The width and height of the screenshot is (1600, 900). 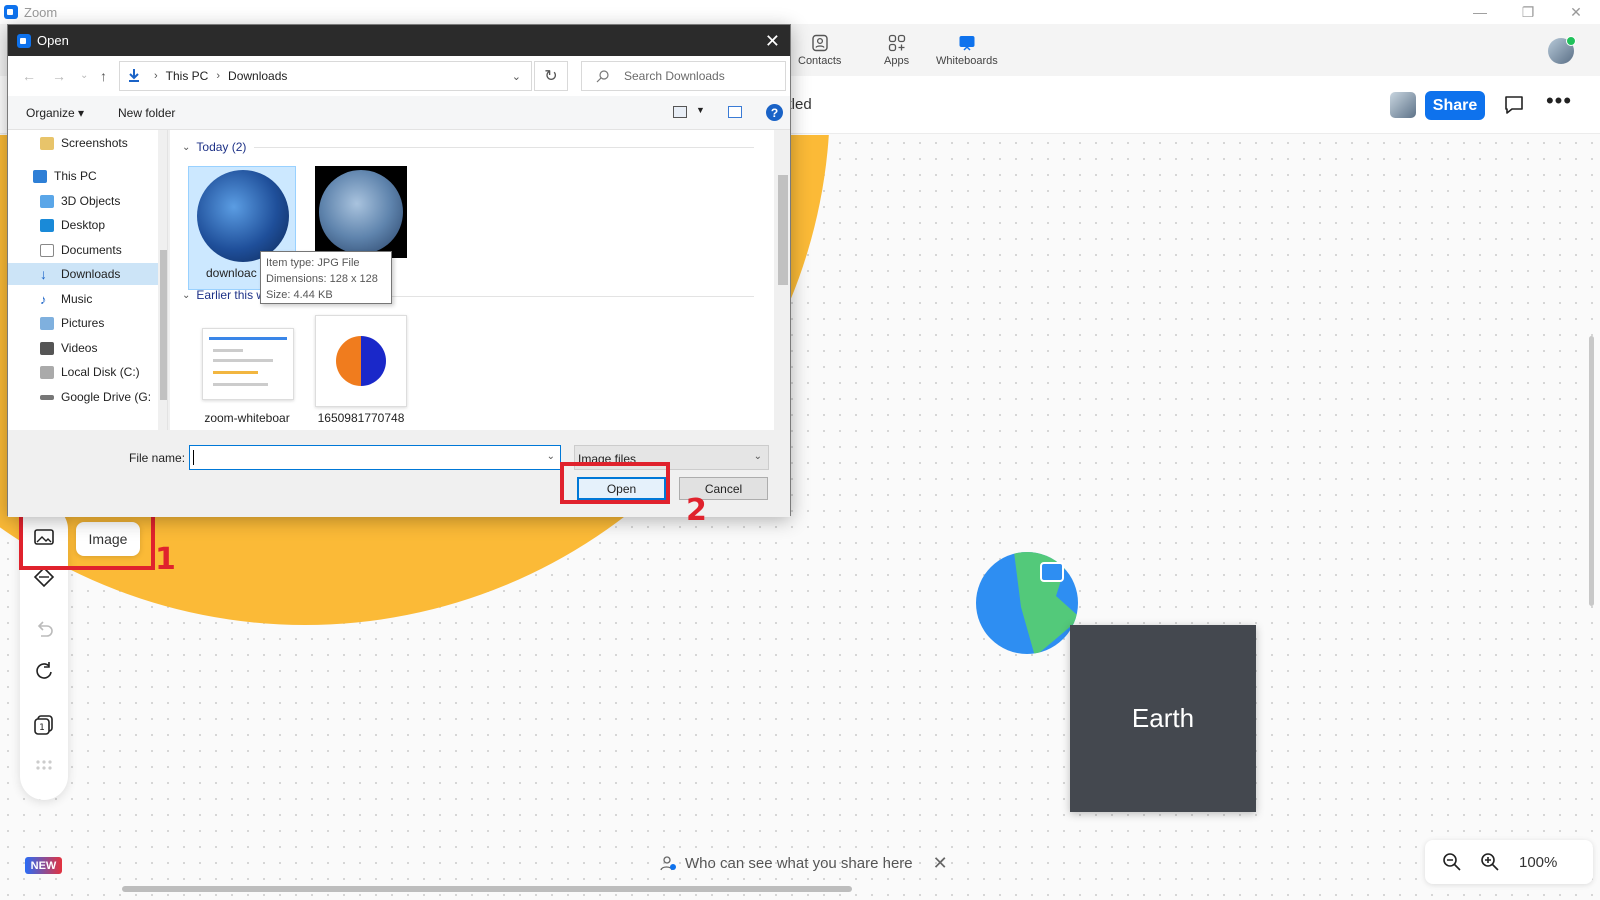 I want to click on tooltip-dimensions: Dimensions: 128 x 128, so click(x=322, y=279).